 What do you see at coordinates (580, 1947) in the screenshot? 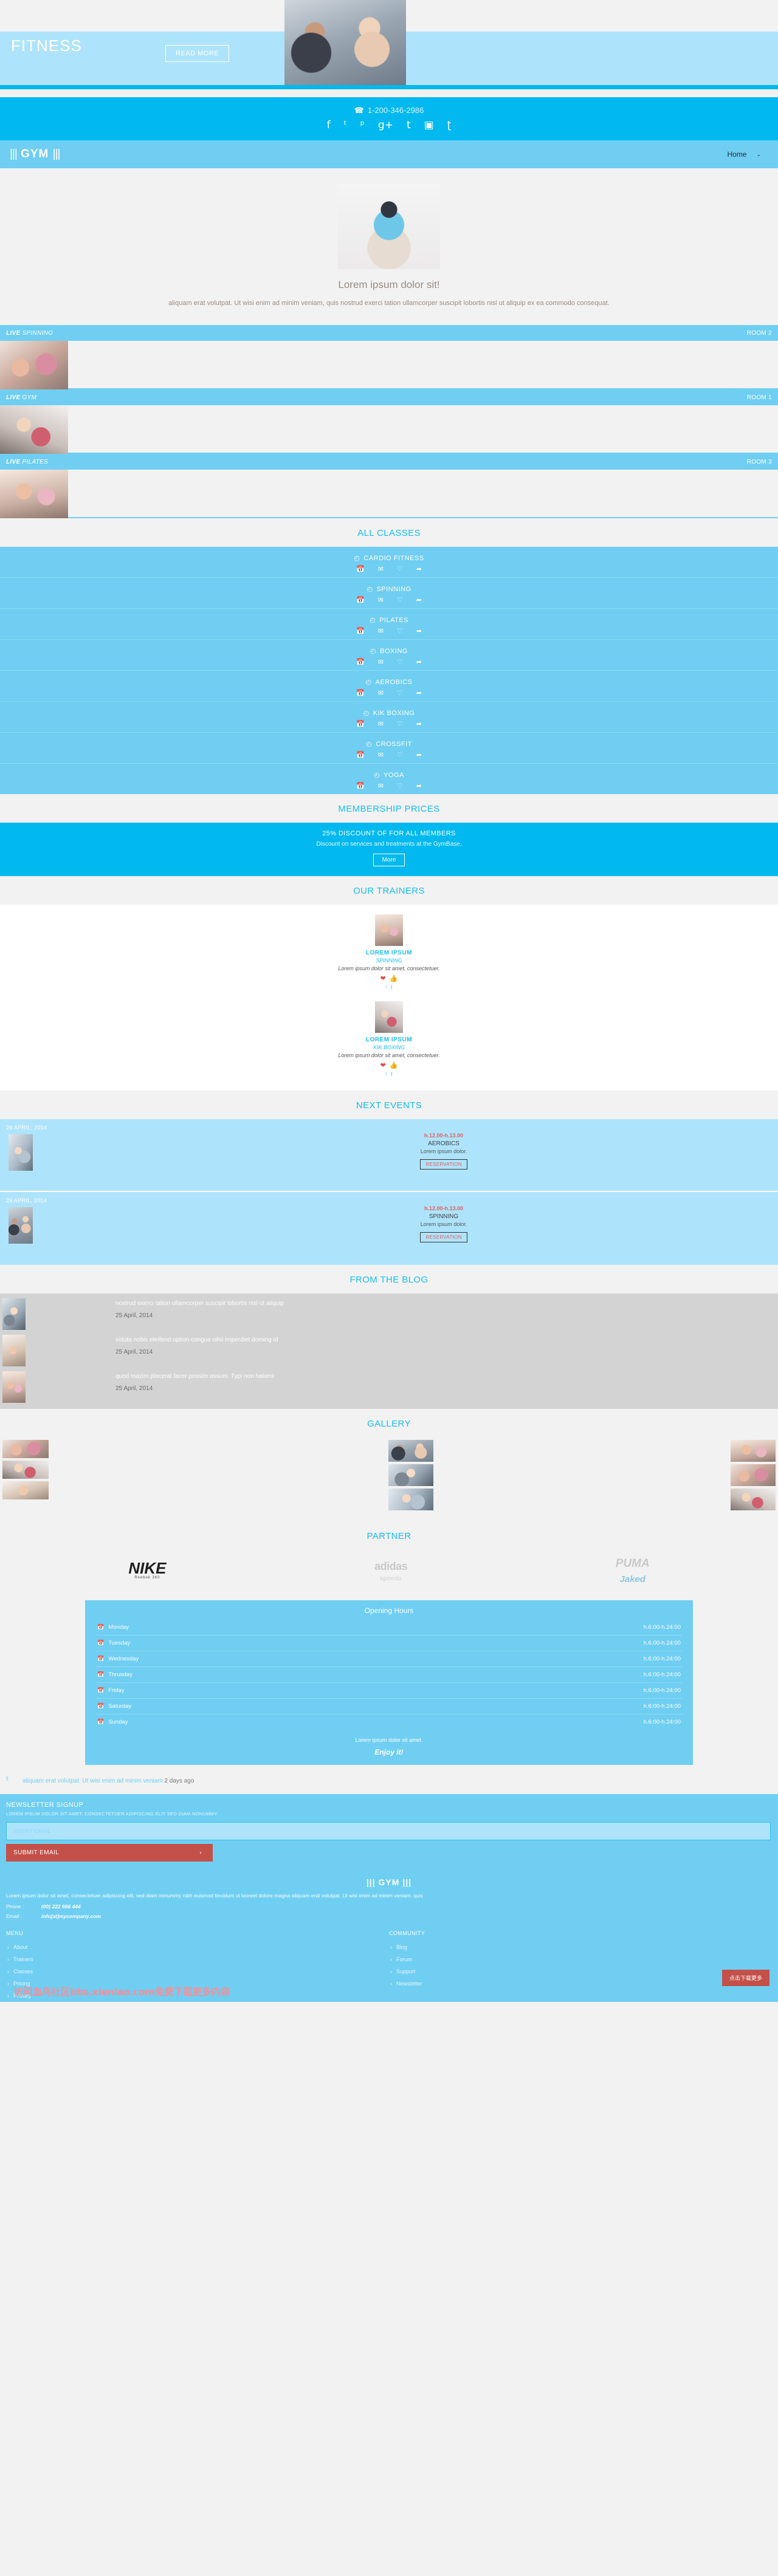
I see `footer-community-link: Blog` at bounding box center [580, 1947].